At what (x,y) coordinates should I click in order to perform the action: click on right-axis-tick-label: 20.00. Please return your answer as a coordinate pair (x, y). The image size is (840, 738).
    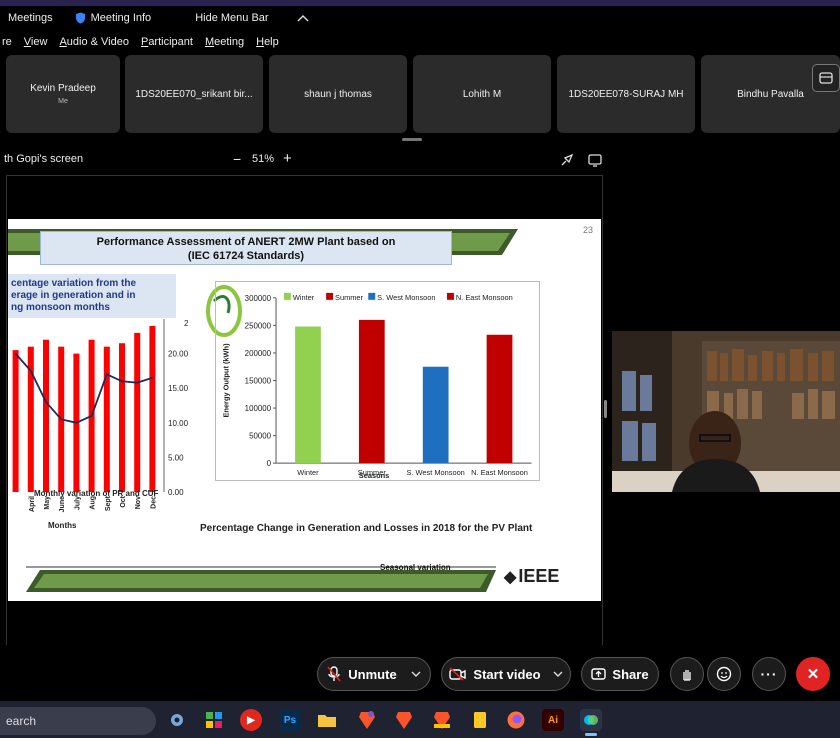
    Looking at the image, I should click on (178, 354).